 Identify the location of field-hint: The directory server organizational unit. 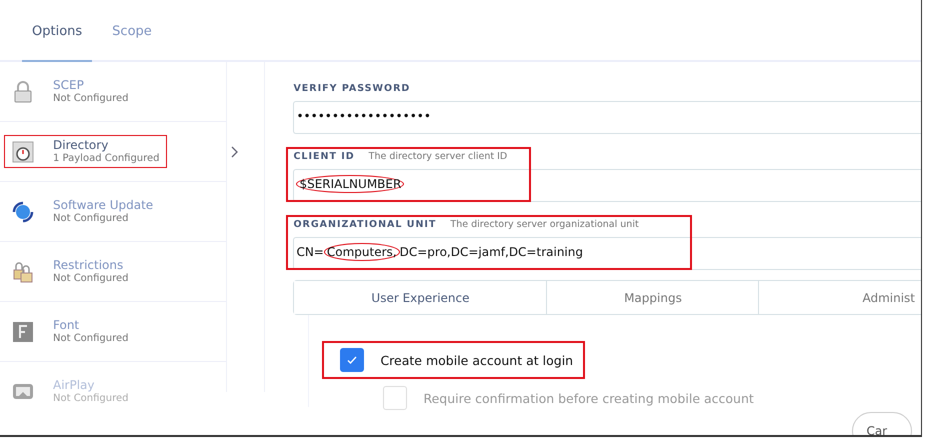
(544, 224).